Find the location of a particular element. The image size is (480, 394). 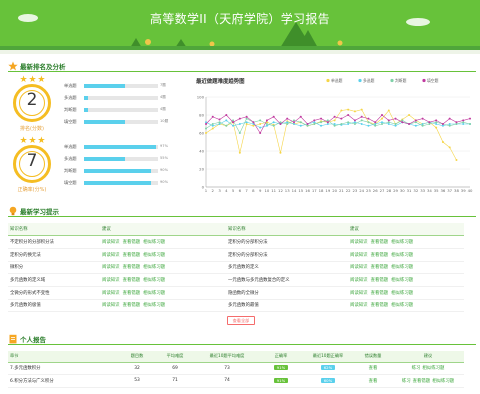

chapter-name: 7.多元函数积分 is located at coordinates (63, 368).